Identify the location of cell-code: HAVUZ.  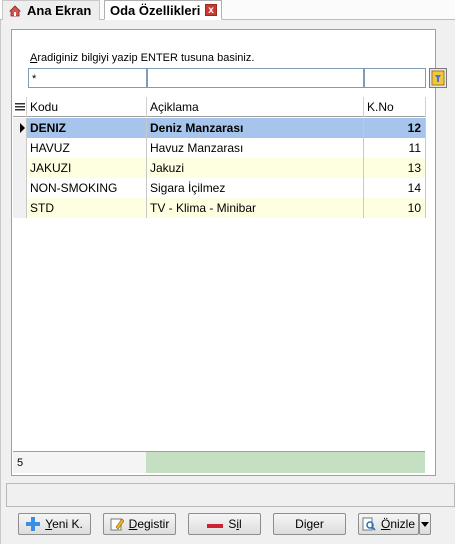
(87, 148).